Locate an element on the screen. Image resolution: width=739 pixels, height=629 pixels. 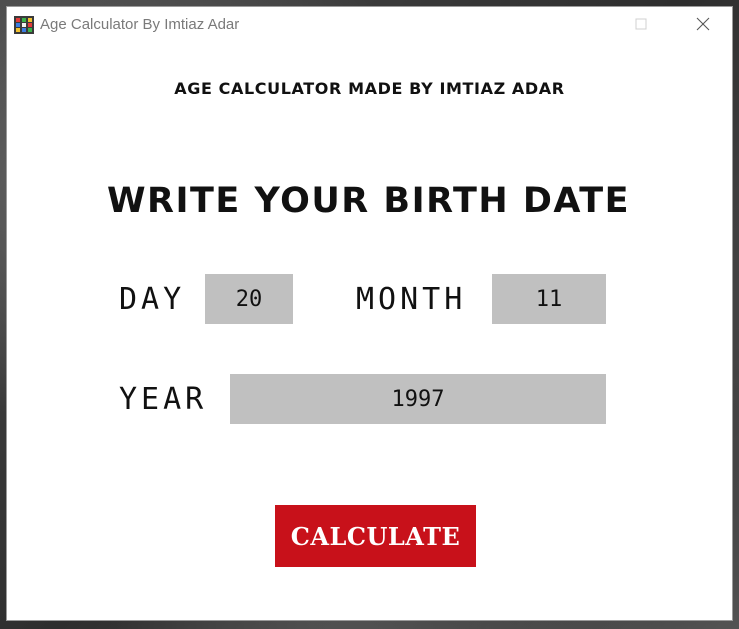
year-input is located at coordinates (418, 399).